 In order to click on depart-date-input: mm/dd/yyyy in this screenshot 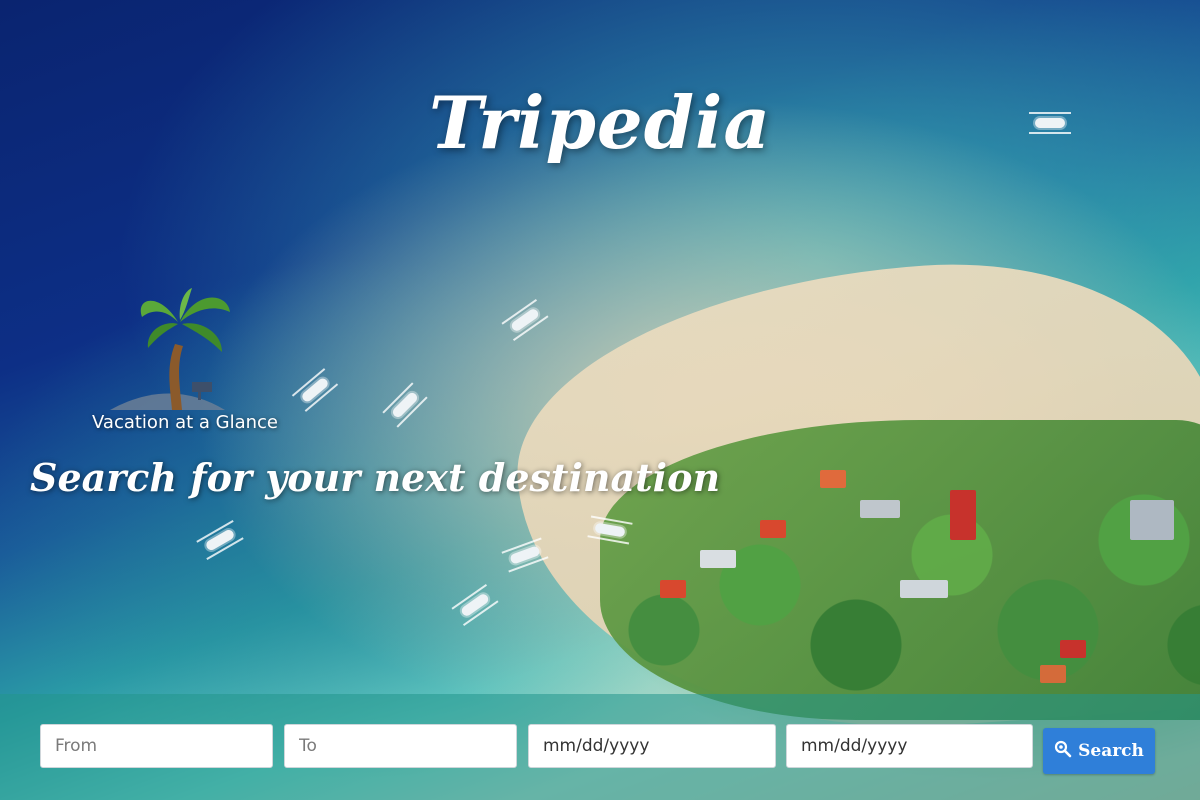, I will do `click(652, 746)`.